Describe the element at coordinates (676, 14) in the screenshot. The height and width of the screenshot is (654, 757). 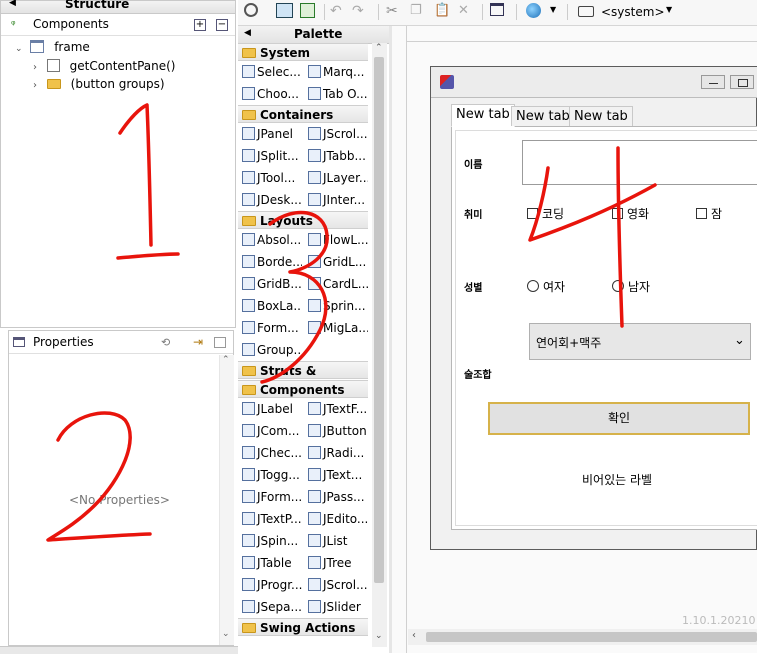
I see `chevron-down-icon: ▼` at that location.